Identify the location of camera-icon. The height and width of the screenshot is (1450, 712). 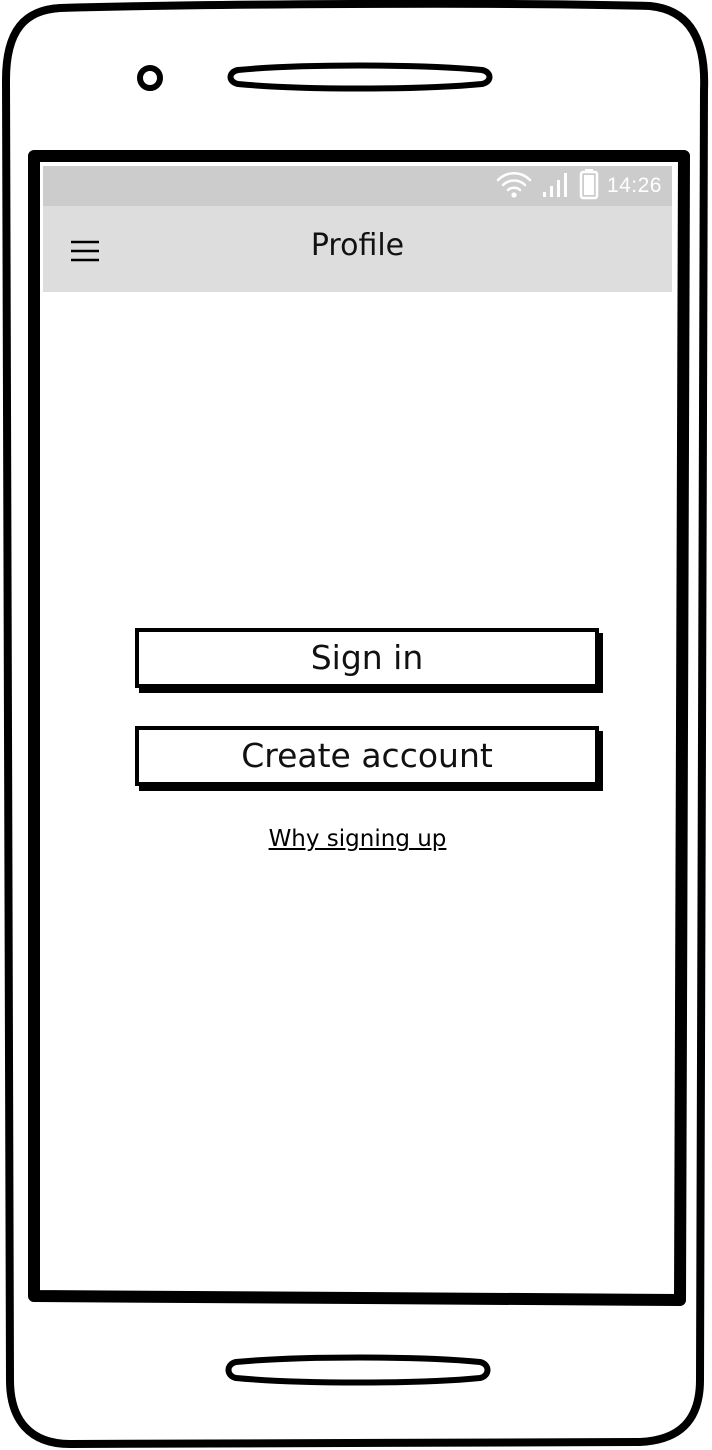
(150, 78).